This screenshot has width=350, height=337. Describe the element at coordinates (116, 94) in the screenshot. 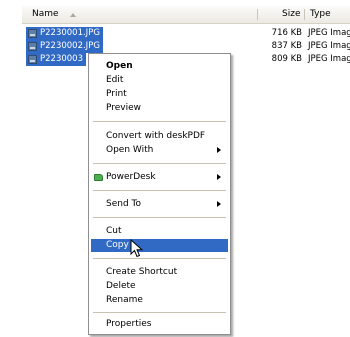

I see `menu-item-label: Print` at that location.